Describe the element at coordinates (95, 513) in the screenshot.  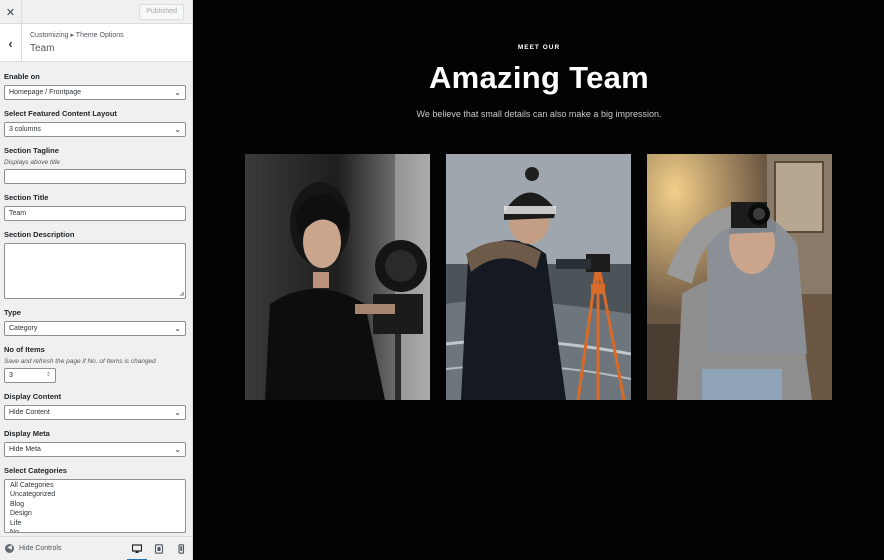
I see `category-option: Design` at that location.